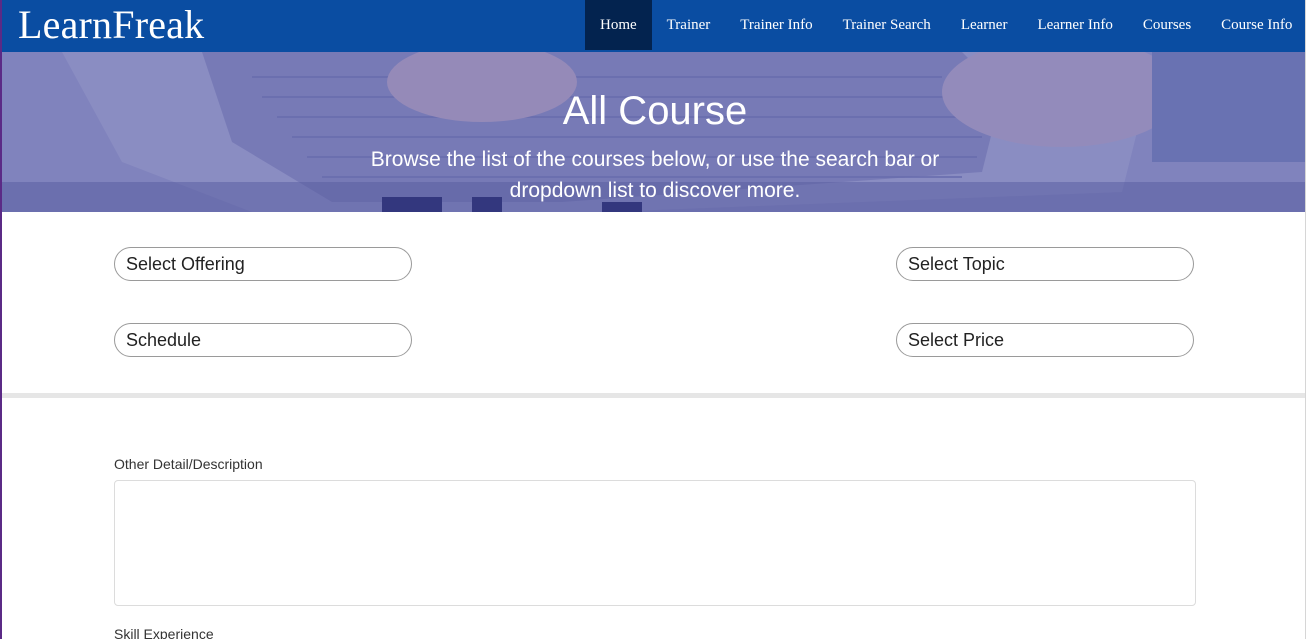  Describe the element at coordinates (655, 111) in the screenshot. I see `page-title: All Course` at that location.